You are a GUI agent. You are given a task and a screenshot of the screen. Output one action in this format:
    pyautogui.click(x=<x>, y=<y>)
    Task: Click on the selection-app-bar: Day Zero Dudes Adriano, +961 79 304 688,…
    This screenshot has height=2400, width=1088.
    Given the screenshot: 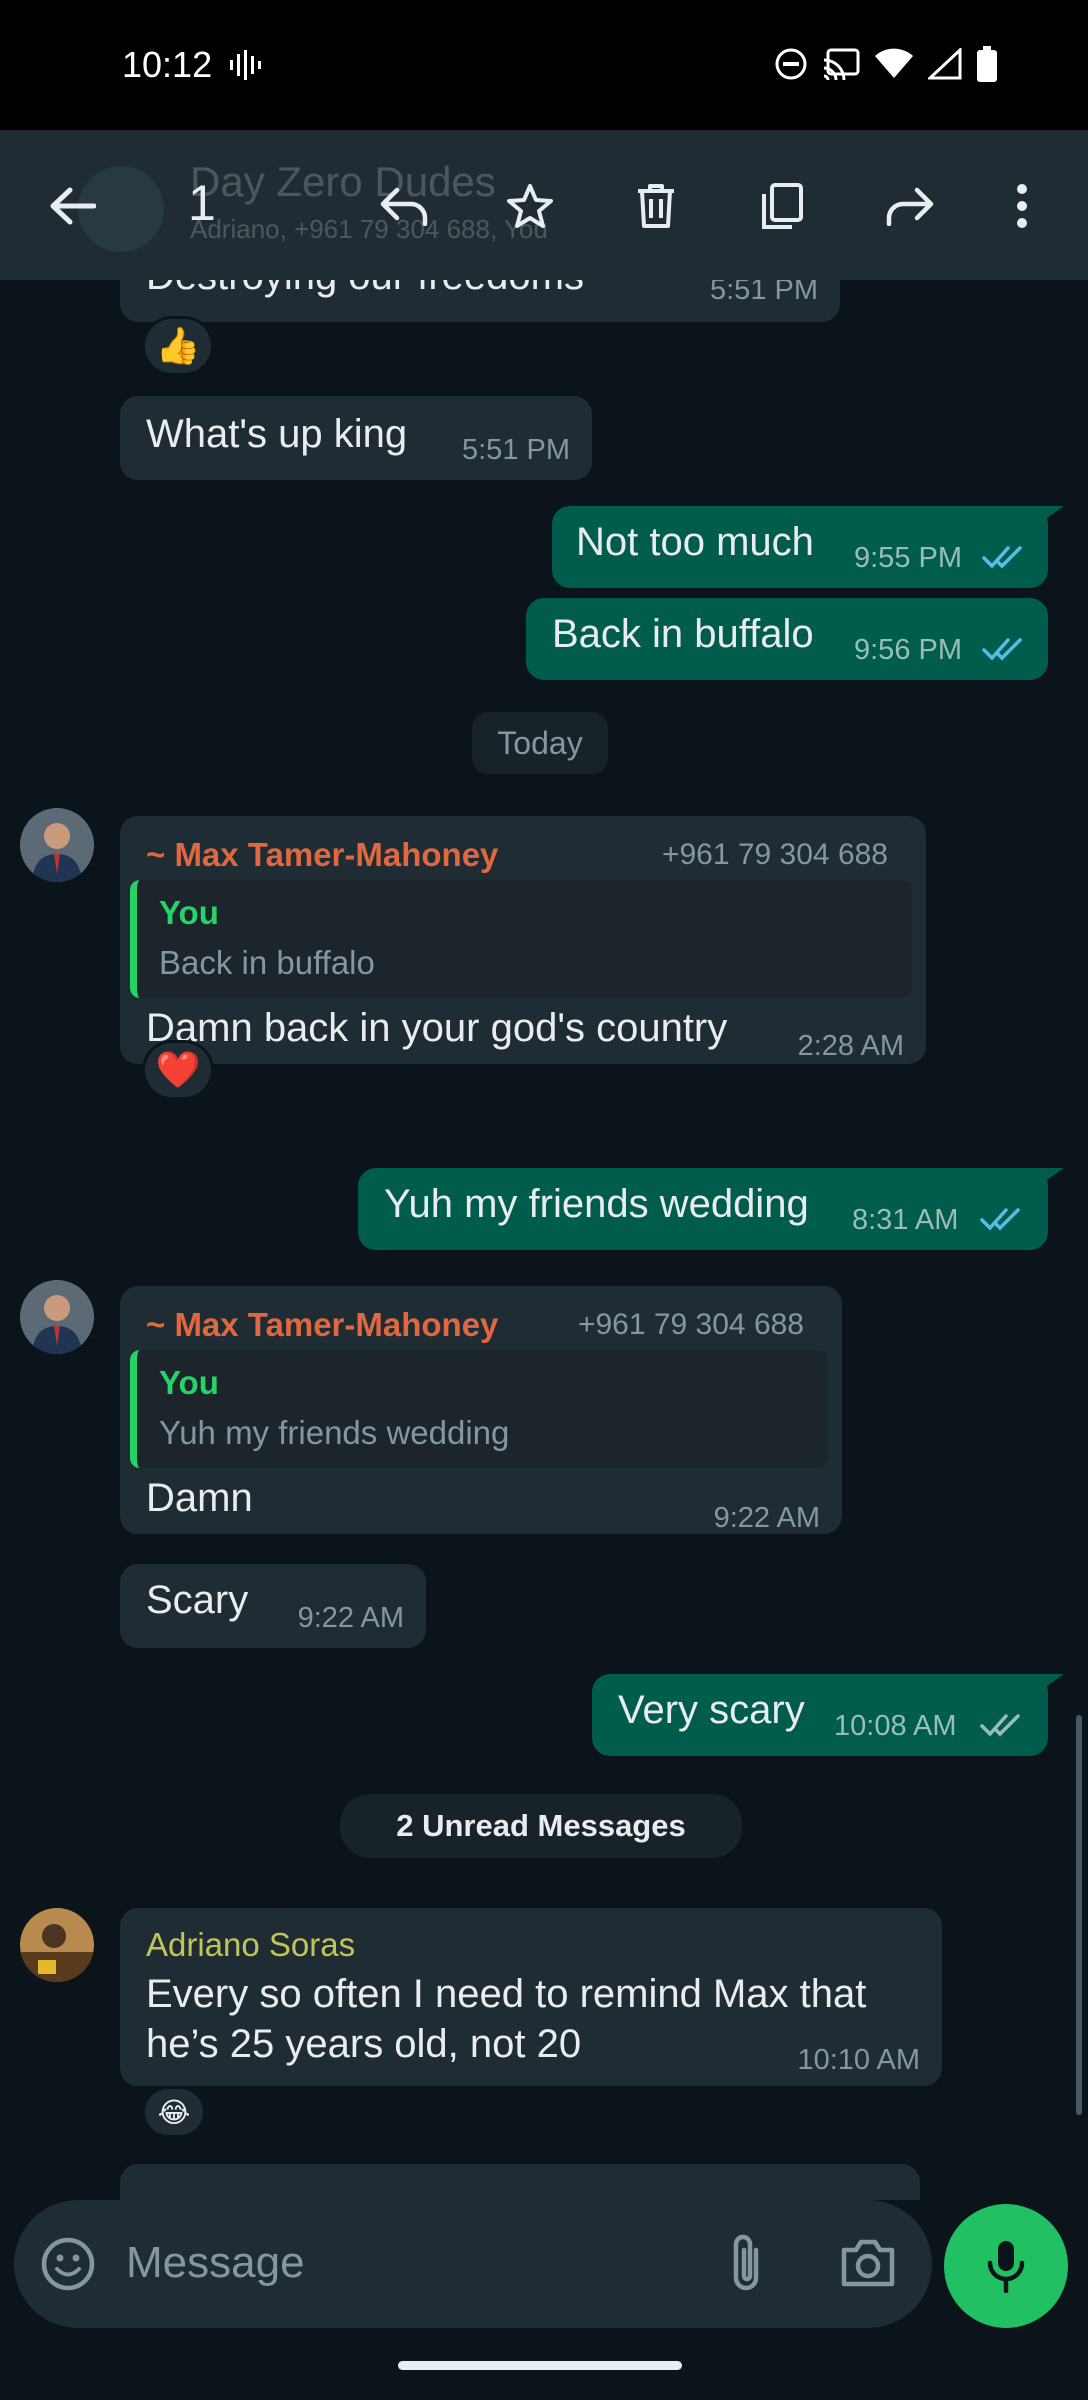 What is the action you would take?
    pyautogui.click(x=544, y=205)
    